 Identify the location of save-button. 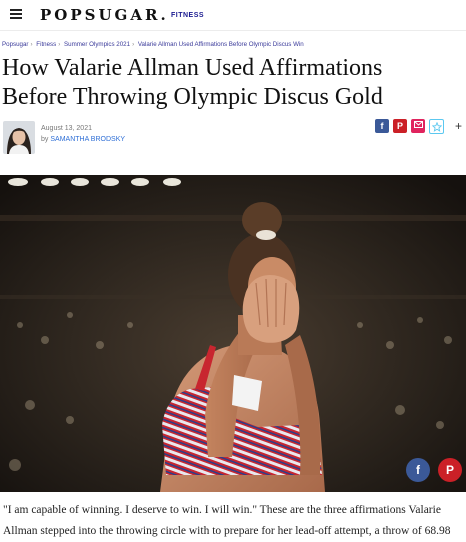
(436, 126).